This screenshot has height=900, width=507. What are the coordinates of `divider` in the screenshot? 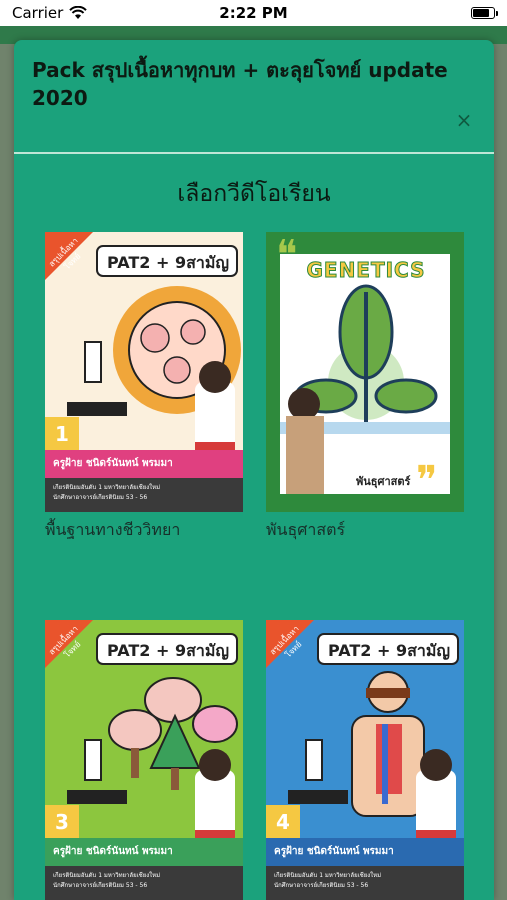 It's located at (254, 153).